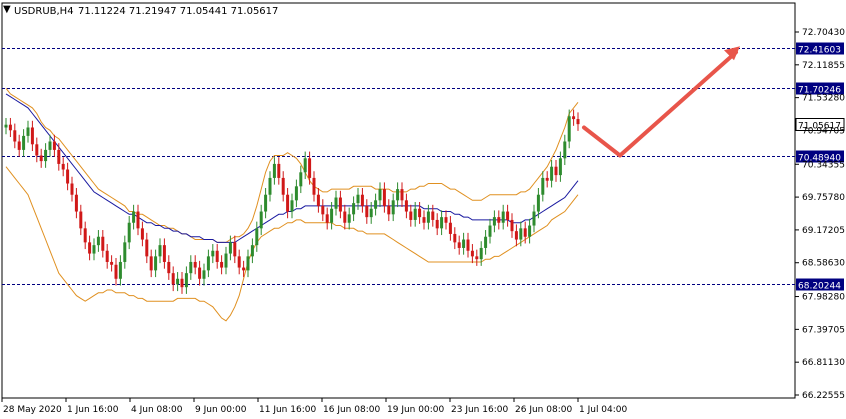 The width and height of the screenshot is (846, 419). I want to click on x-tick-label: 23 Jun 16:00, so click(479, 410).